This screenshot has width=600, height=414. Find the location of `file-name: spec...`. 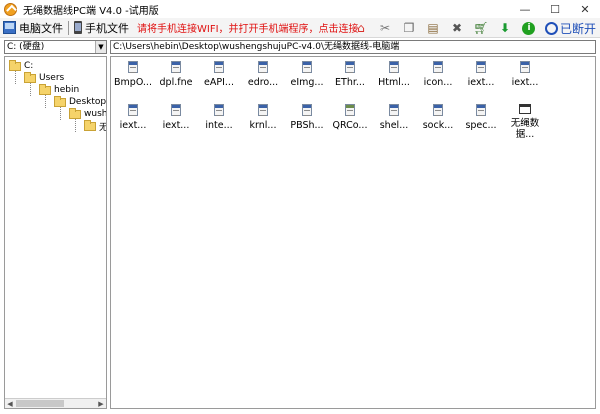

file-name: spec... is located at coordinates (481, 125).